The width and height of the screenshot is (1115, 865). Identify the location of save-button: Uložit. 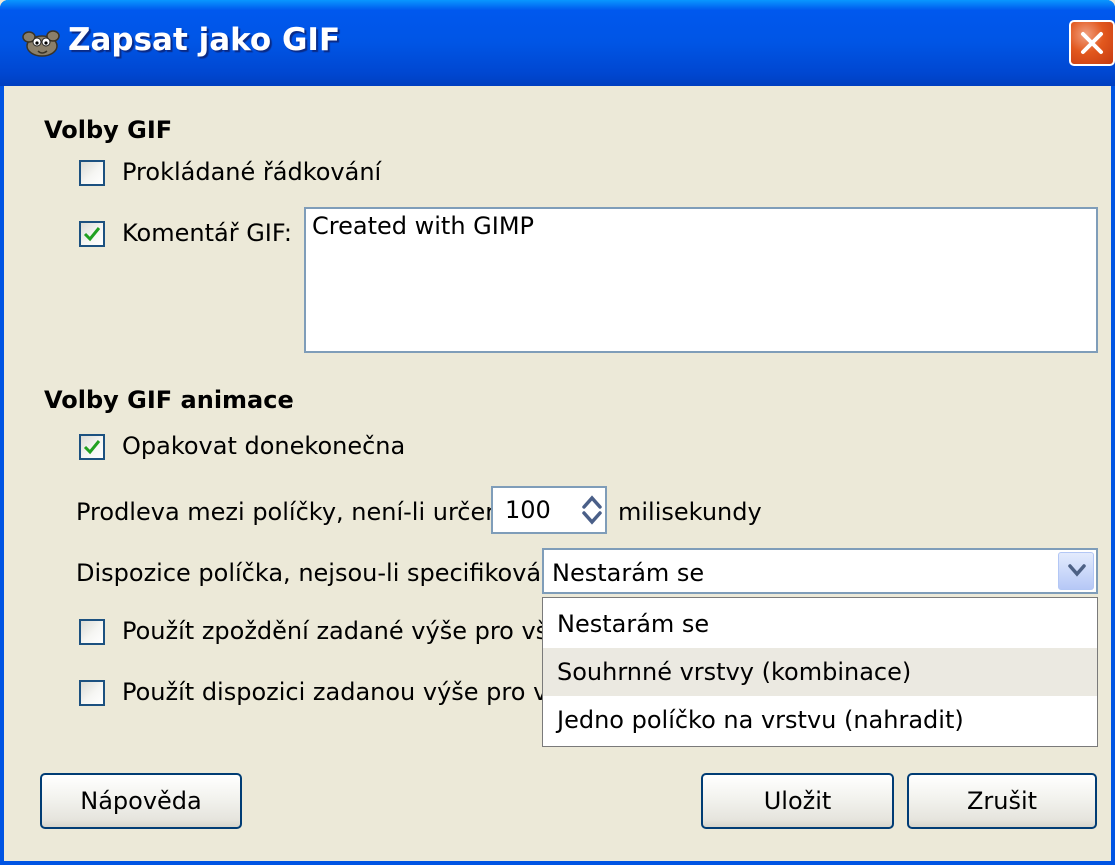
(797, 801).